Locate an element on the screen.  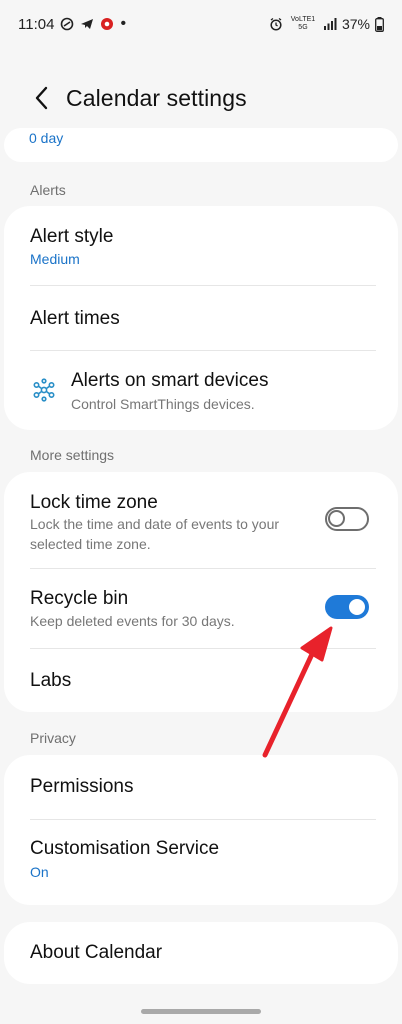
alert-times-row: Alert times is located at coordinates (201, 318).